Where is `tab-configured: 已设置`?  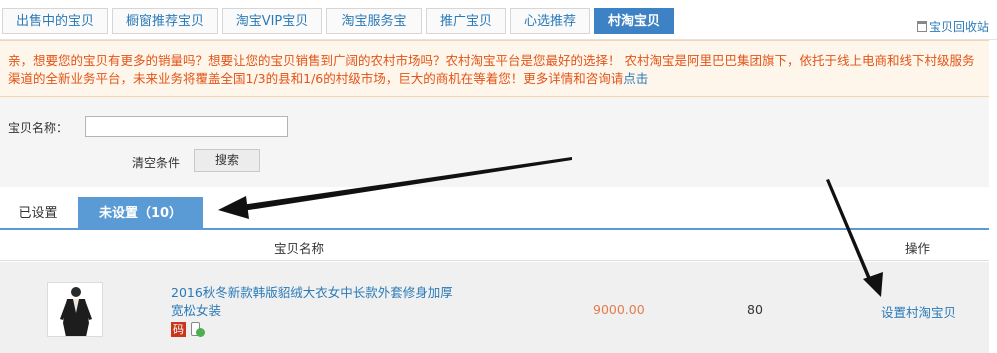 tab-configured: 已设置 is located at coordinates (38, 213).